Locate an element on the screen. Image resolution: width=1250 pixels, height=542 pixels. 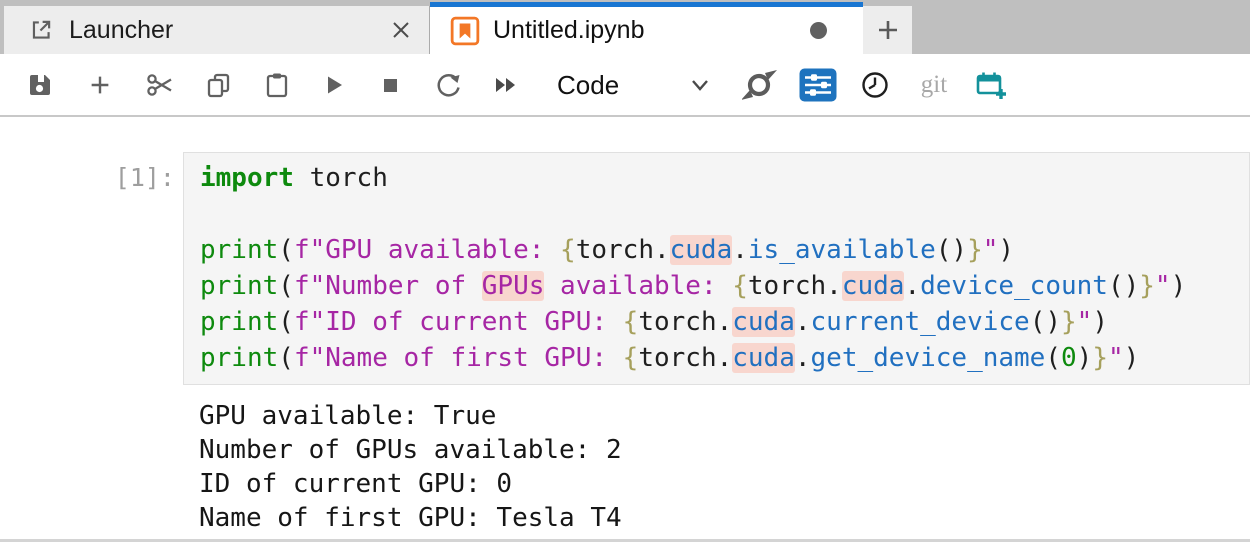
code-token: get_device_name is located at coordinates (928, 358).